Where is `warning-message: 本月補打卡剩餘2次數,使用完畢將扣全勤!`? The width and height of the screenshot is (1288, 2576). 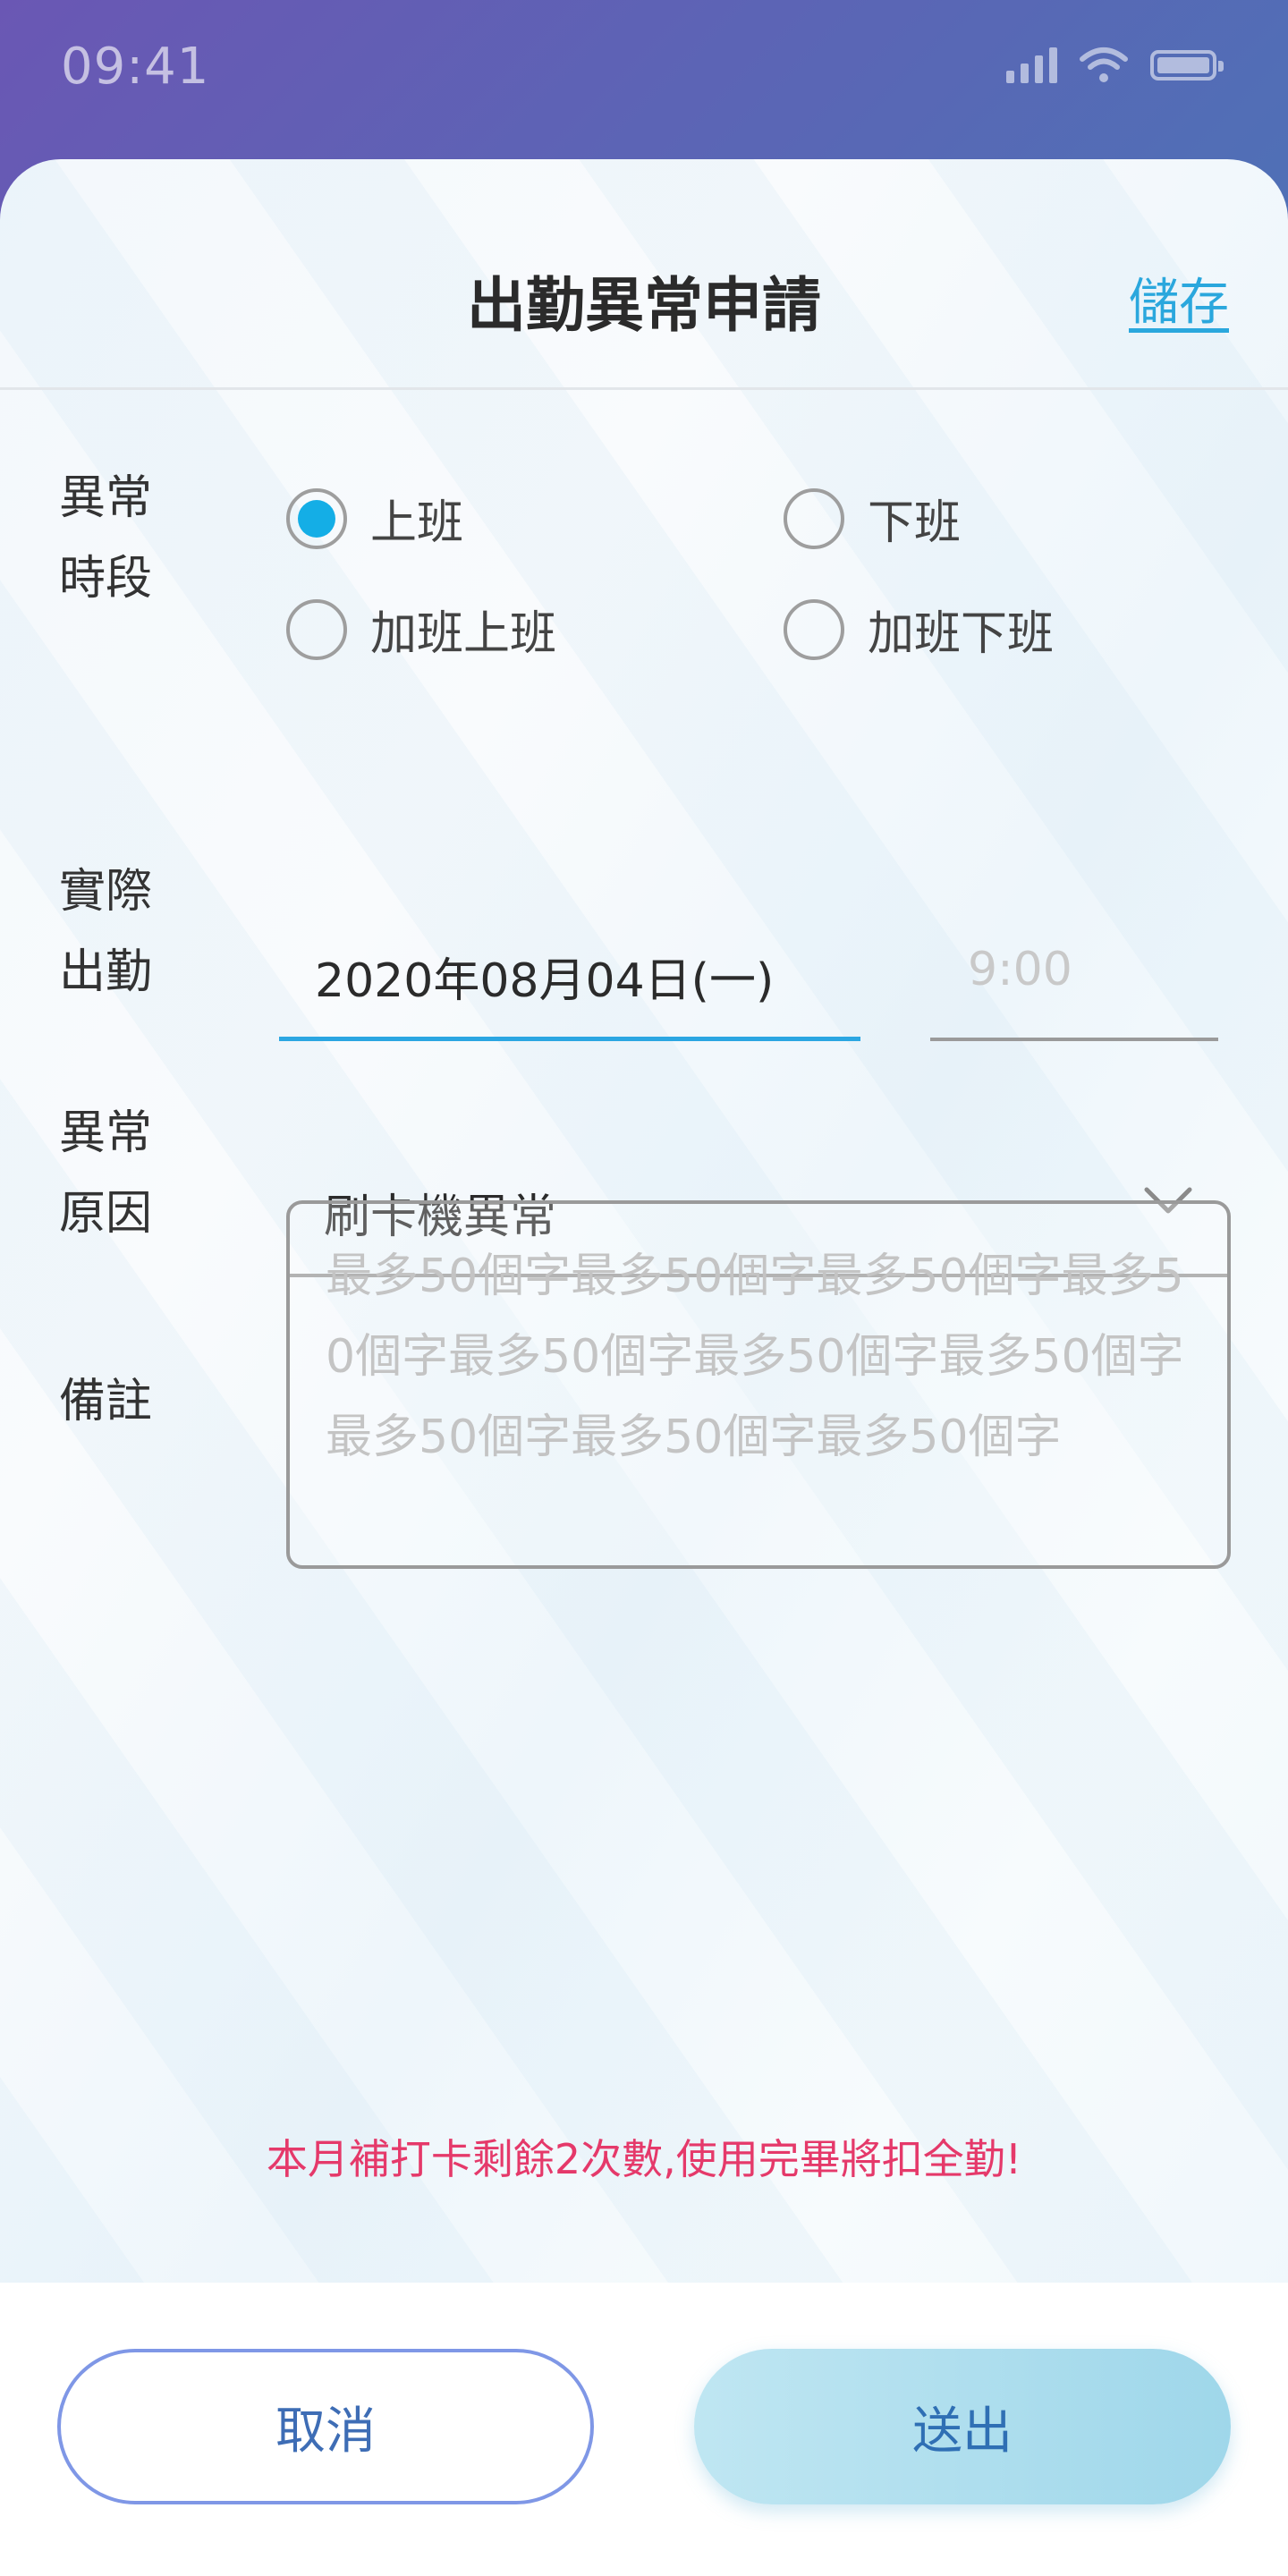 warning-message: 本月補打卡剩餘2次數,使用完畢將扣全勤! is located at coordinates (644, 2159).